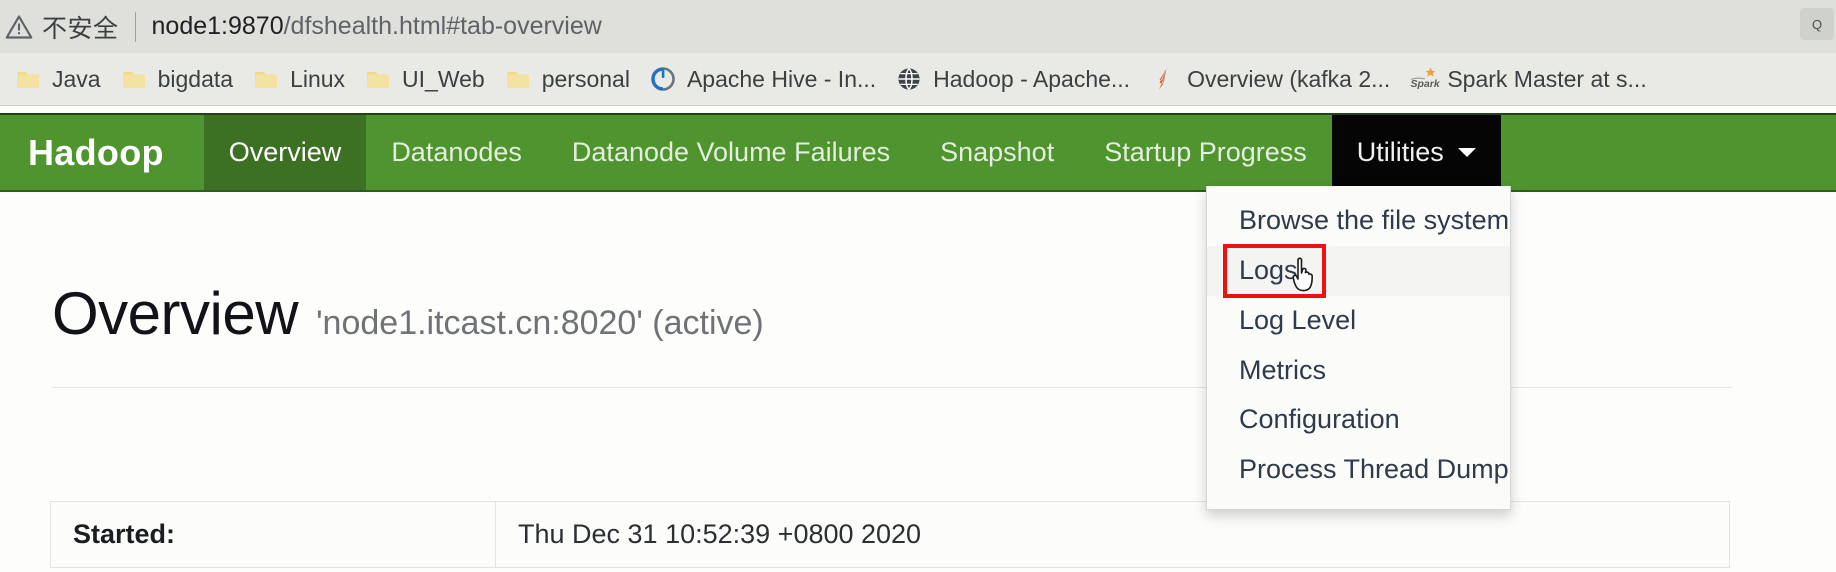 This screenshot has height=572, width=1836. I want to click on bookmark-item: UI_Web, so click(425, 79).